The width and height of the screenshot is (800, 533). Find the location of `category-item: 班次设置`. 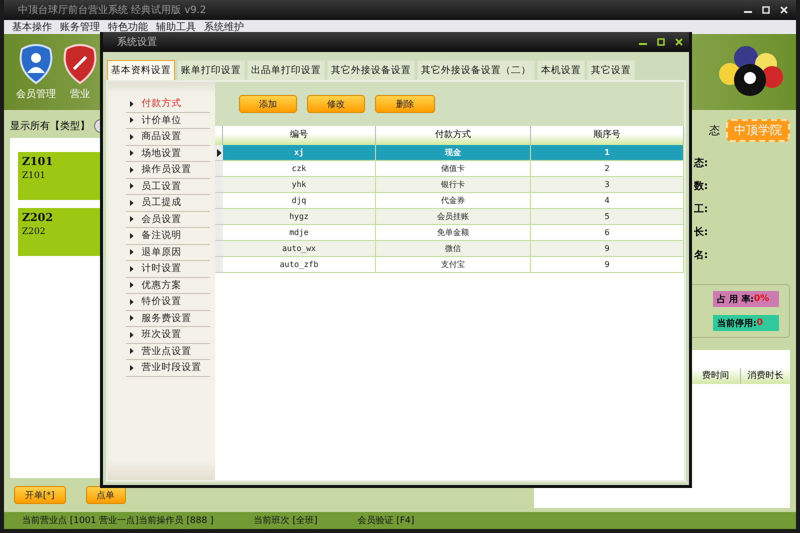

category-item: 班次设置 is located at coordinates (168, 335).